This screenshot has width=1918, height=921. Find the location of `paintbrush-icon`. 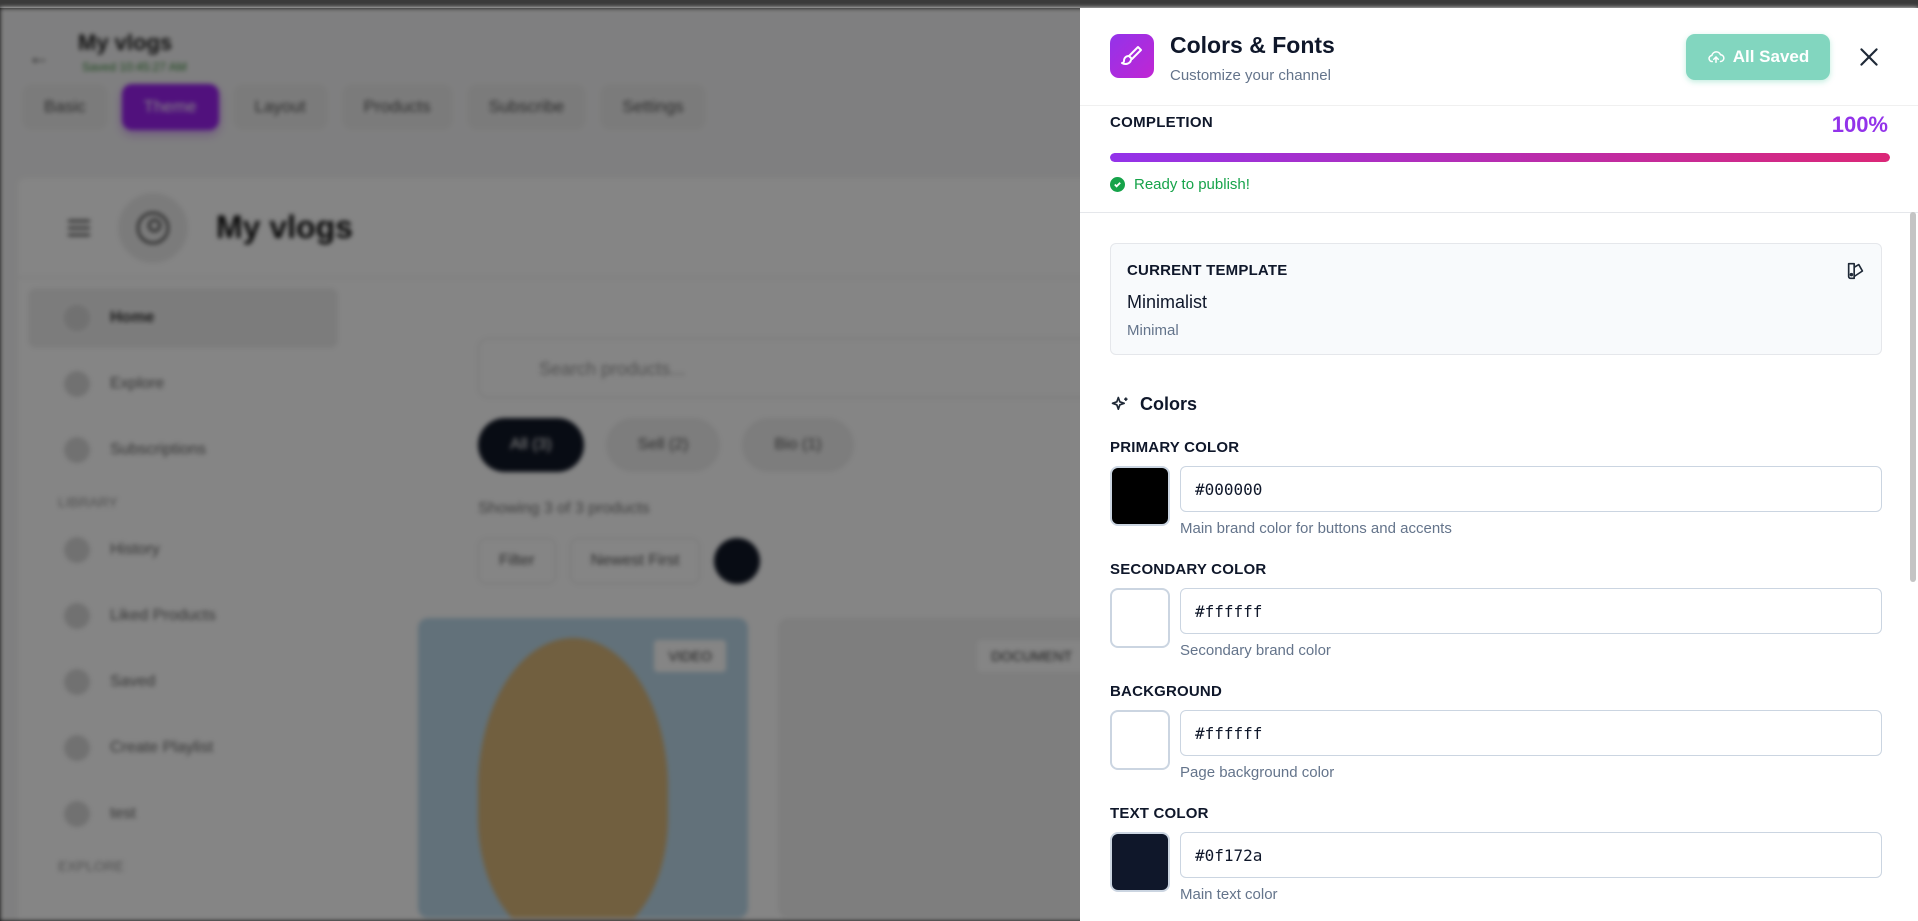

paintbrush-icon is located at coordinates (1132, 56).